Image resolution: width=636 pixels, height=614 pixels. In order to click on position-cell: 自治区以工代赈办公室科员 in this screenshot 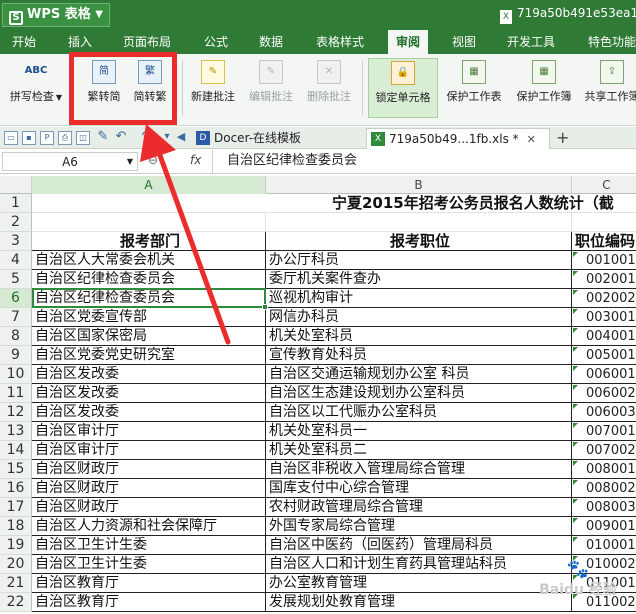, I will do `click(419, 412)`.